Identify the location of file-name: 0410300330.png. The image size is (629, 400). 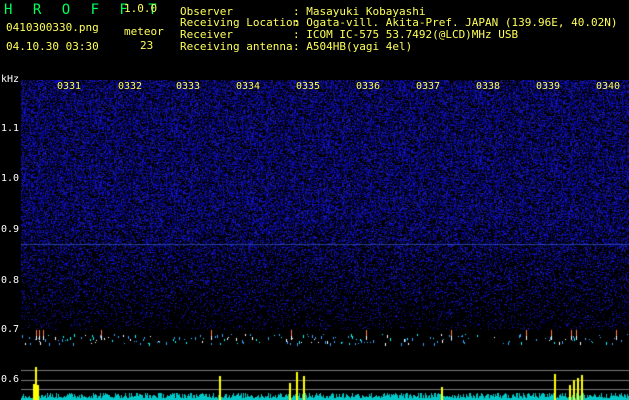
(52, 27).